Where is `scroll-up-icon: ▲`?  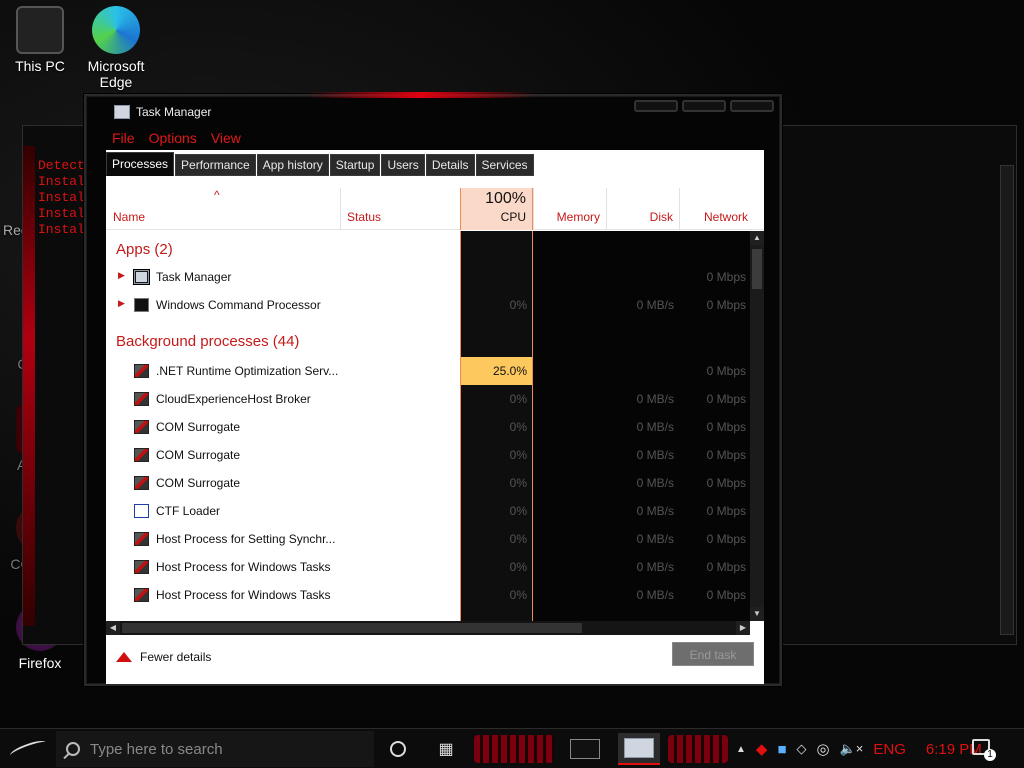 scroll-up-icon: ▲ is located at coordinates (757, 238).